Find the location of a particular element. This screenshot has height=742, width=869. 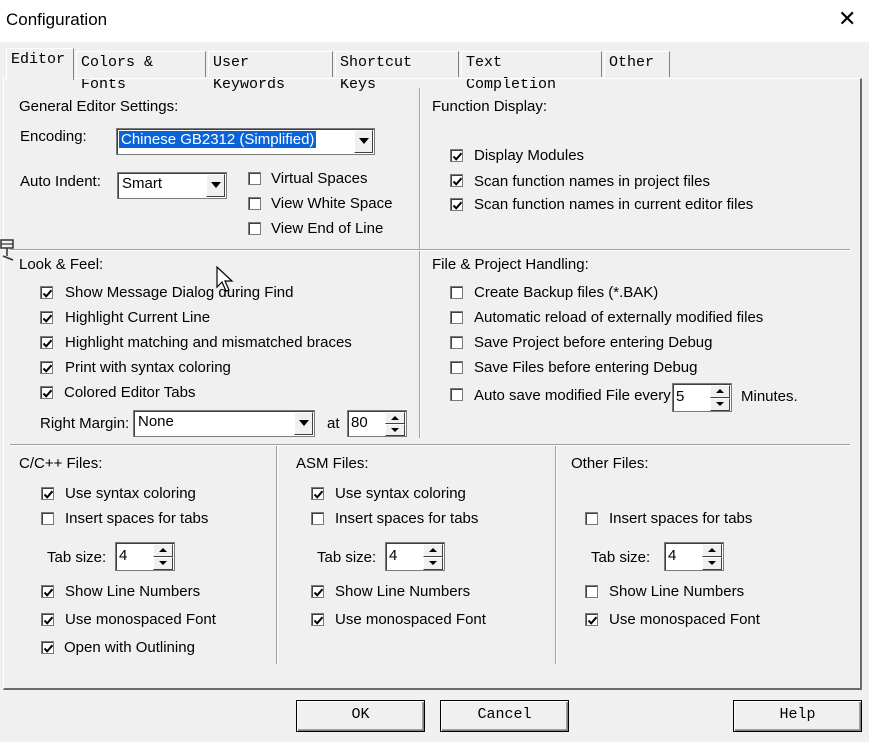

right-margin-label: Right Margin: is located at coordinates (85, 423).